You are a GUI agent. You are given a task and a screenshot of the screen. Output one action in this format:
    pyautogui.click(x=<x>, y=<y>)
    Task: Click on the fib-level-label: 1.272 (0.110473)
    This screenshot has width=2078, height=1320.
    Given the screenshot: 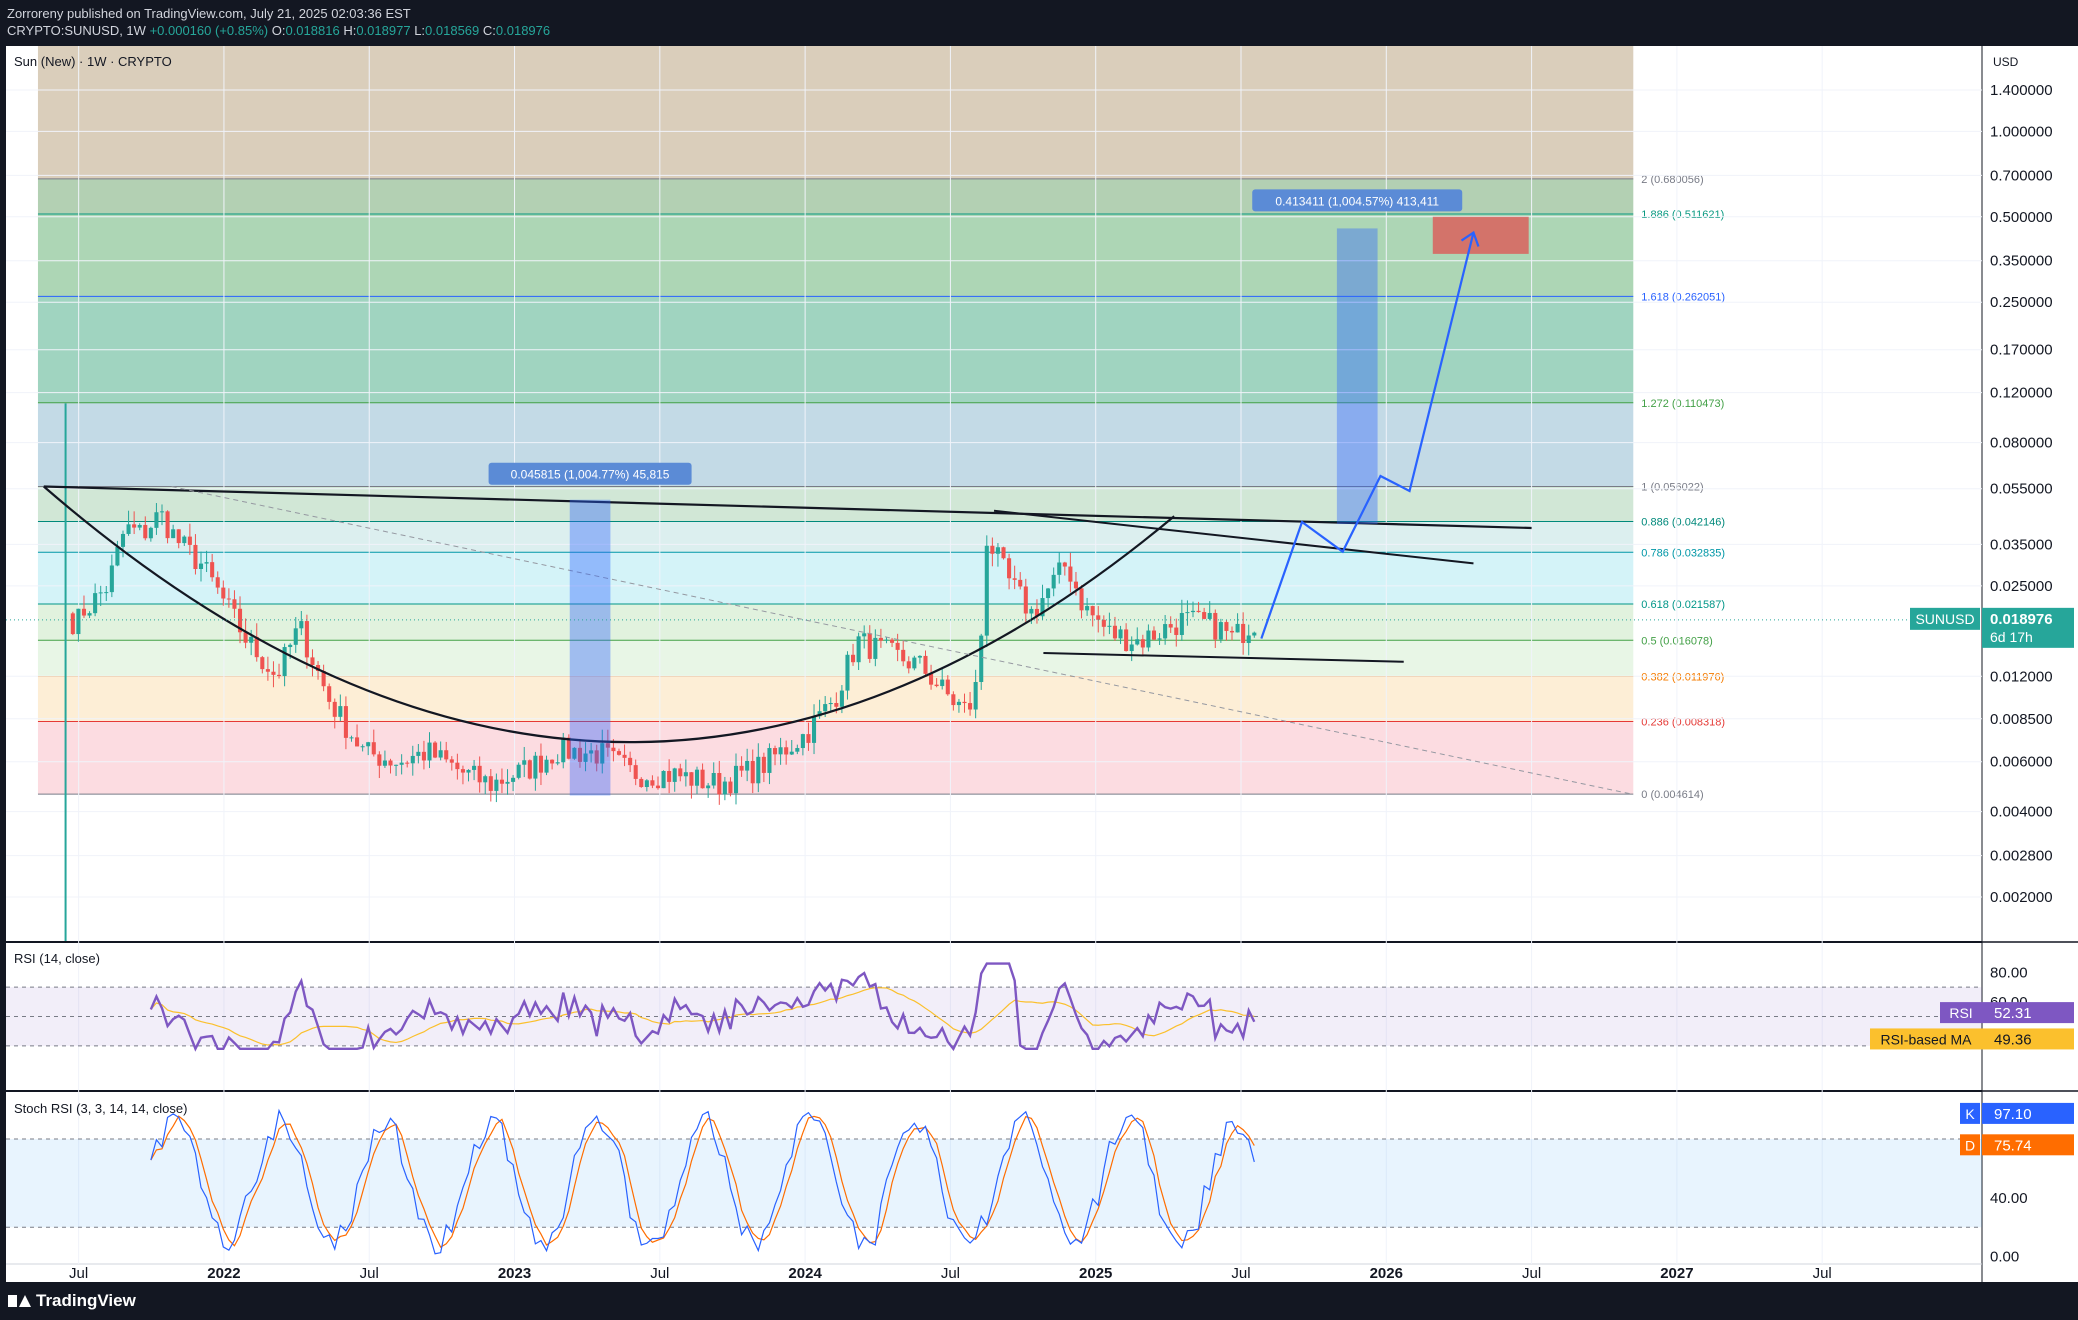 What is the action you would take?
    pyautogui.click(x=1682, y=404)
    